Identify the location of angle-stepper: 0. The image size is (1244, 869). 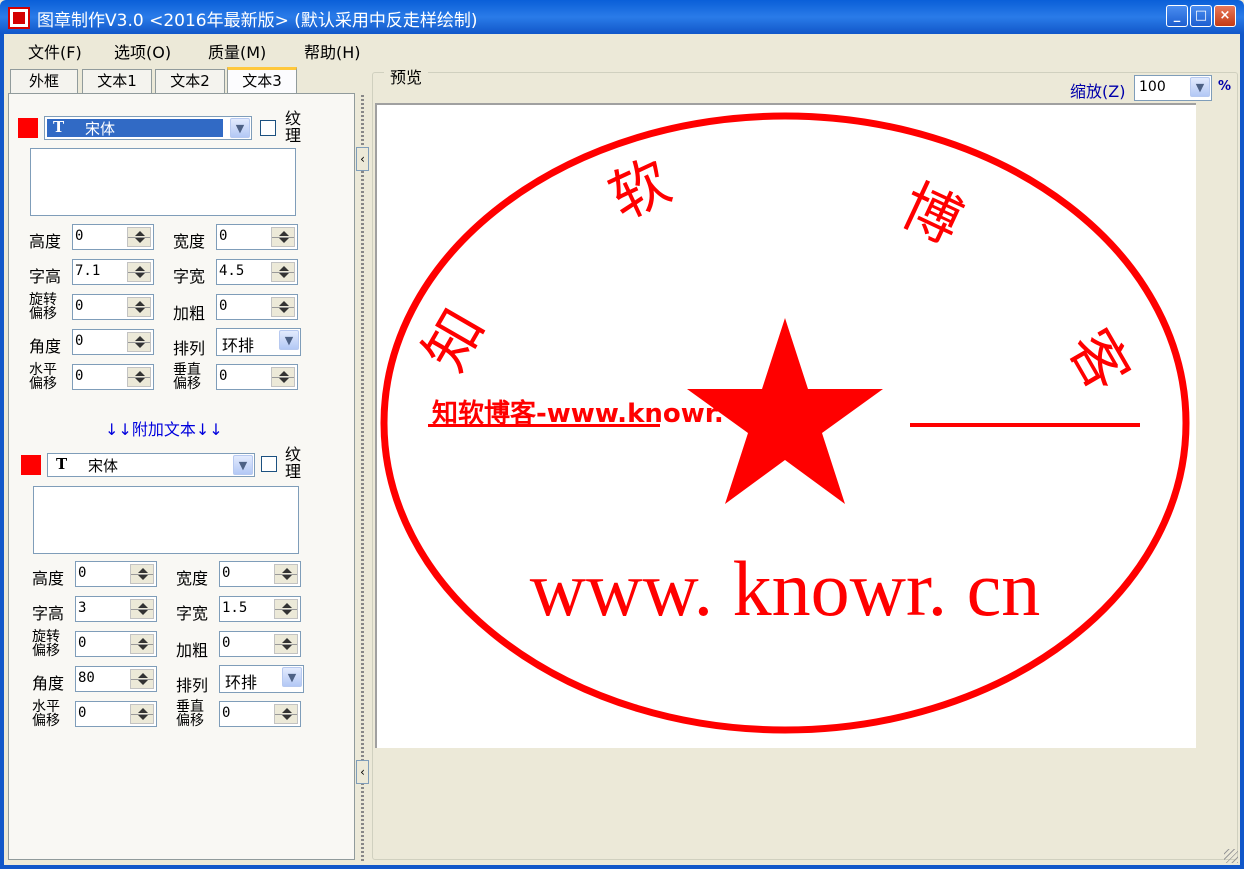
(113, 342).